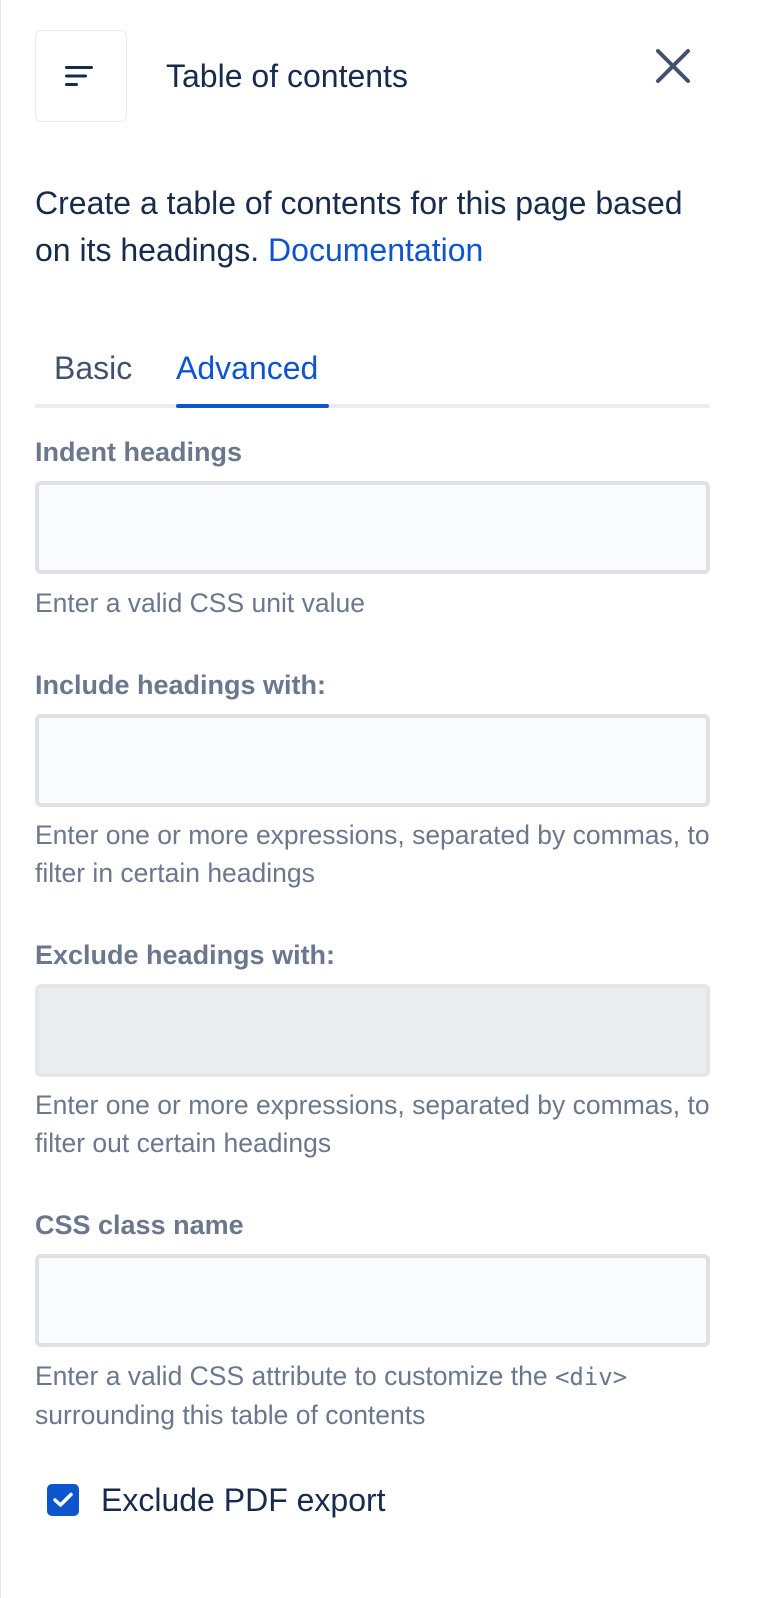 Image resolution: width=757 pixels, height=1598 pixels. I want to click on tab-advanced: Advanced, so click(247, 368).